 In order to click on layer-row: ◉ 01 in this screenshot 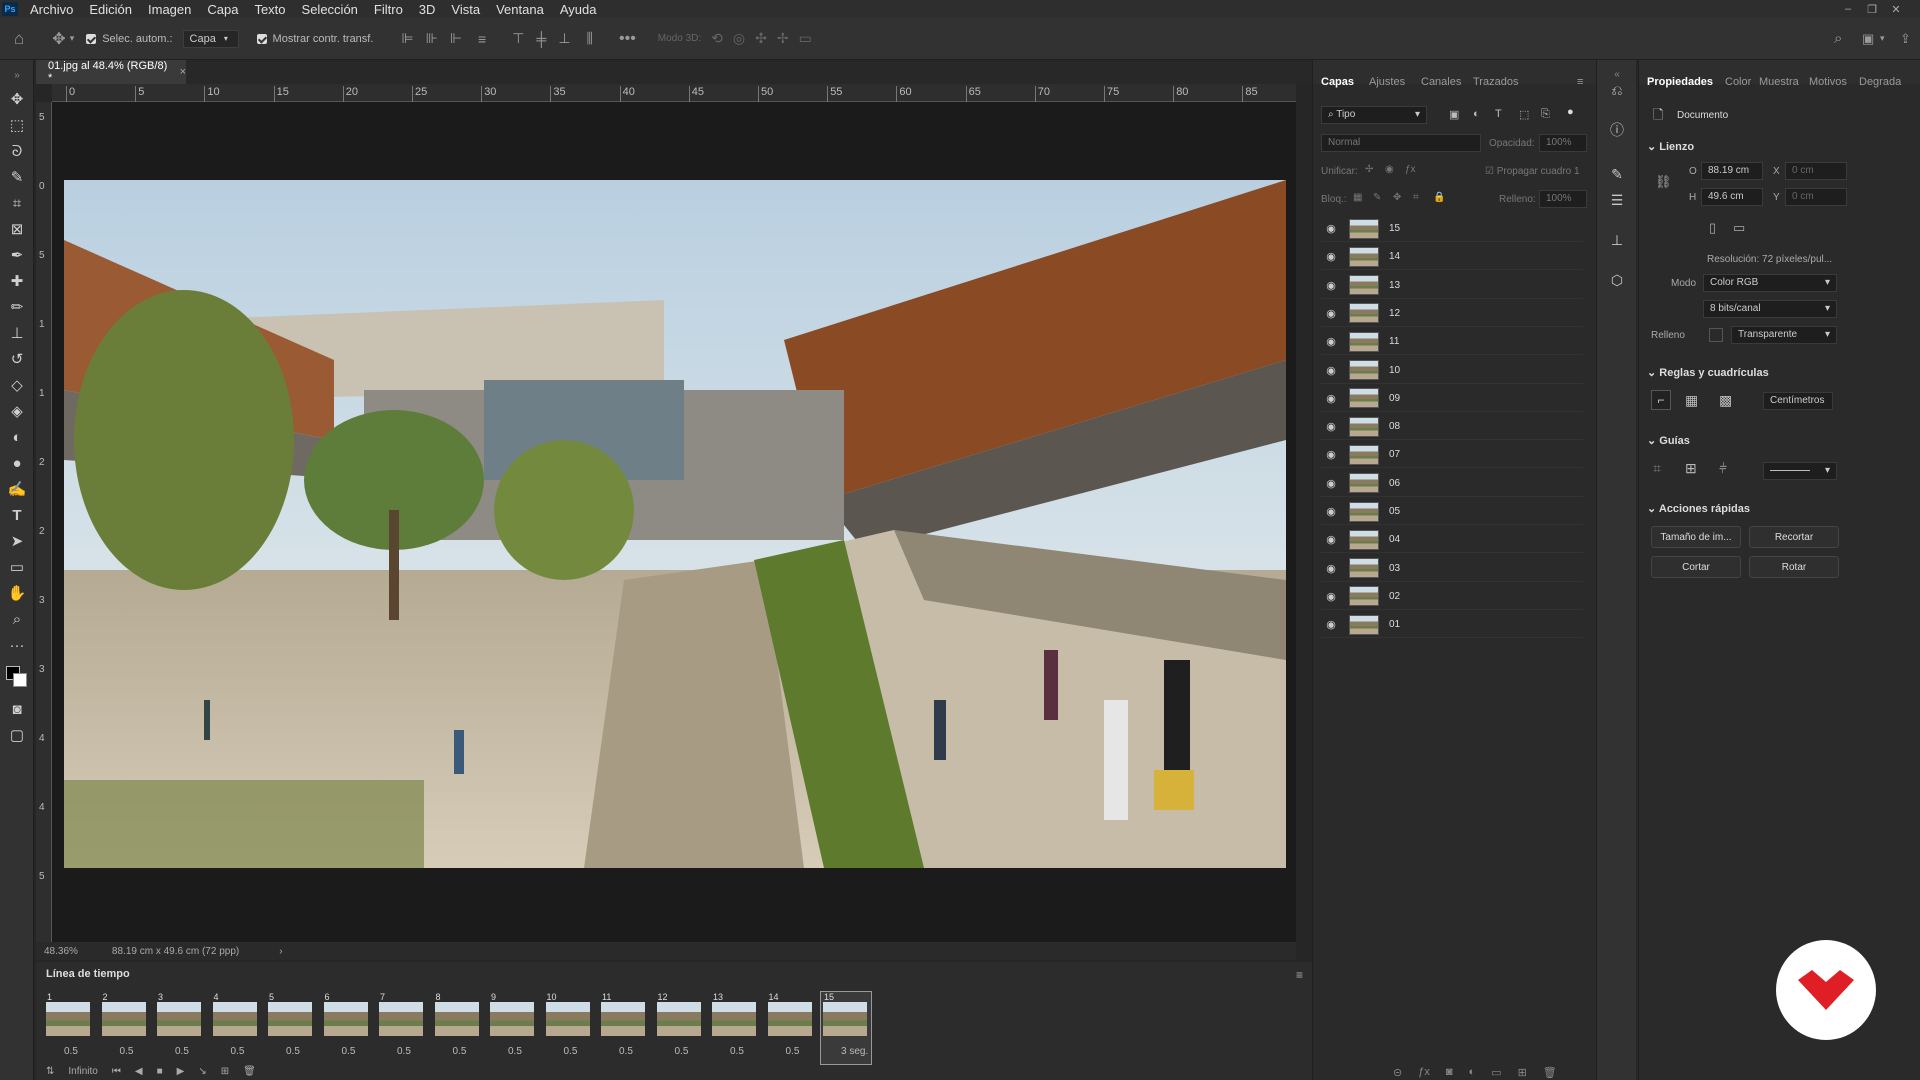, I will do `click(1452, 625)`.